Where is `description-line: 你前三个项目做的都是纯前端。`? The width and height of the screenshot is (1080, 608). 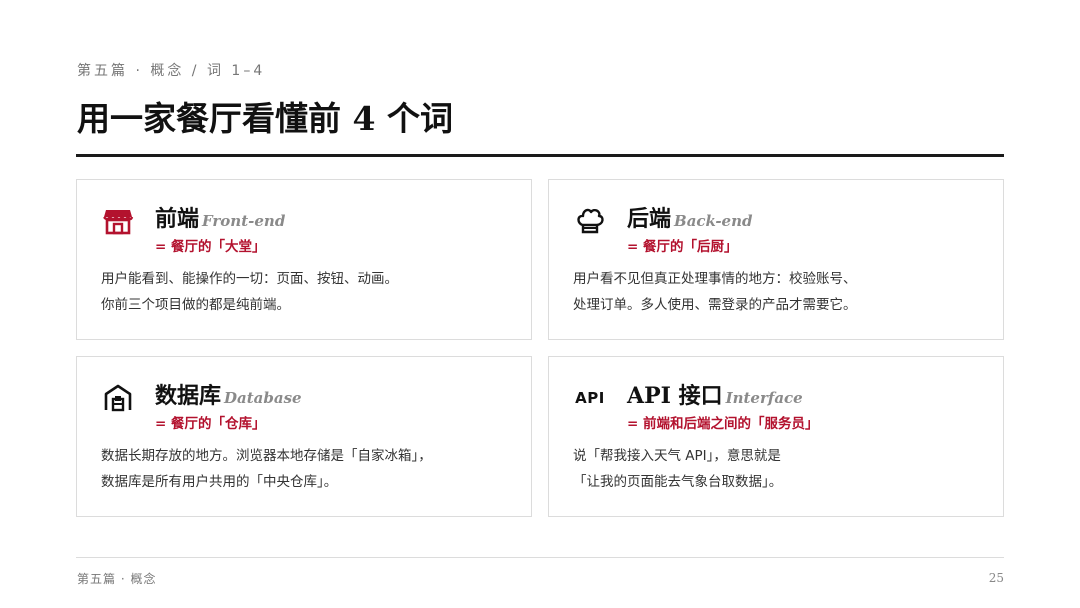
description-line: 你前三个项目做的都是纯前端。 is located at coordinates (195, 305).